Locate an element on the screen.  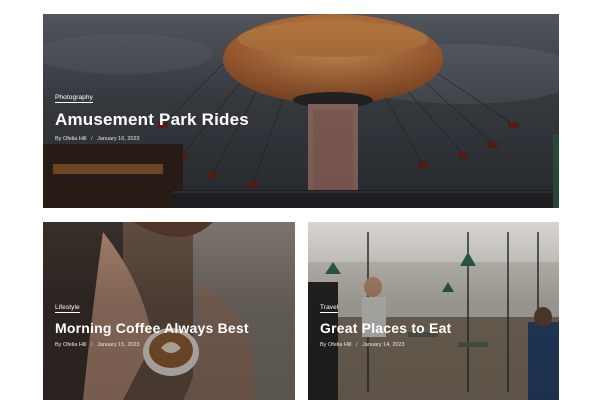
post-title: Morning Coffee Always Best is located at coordinates (169, 328).